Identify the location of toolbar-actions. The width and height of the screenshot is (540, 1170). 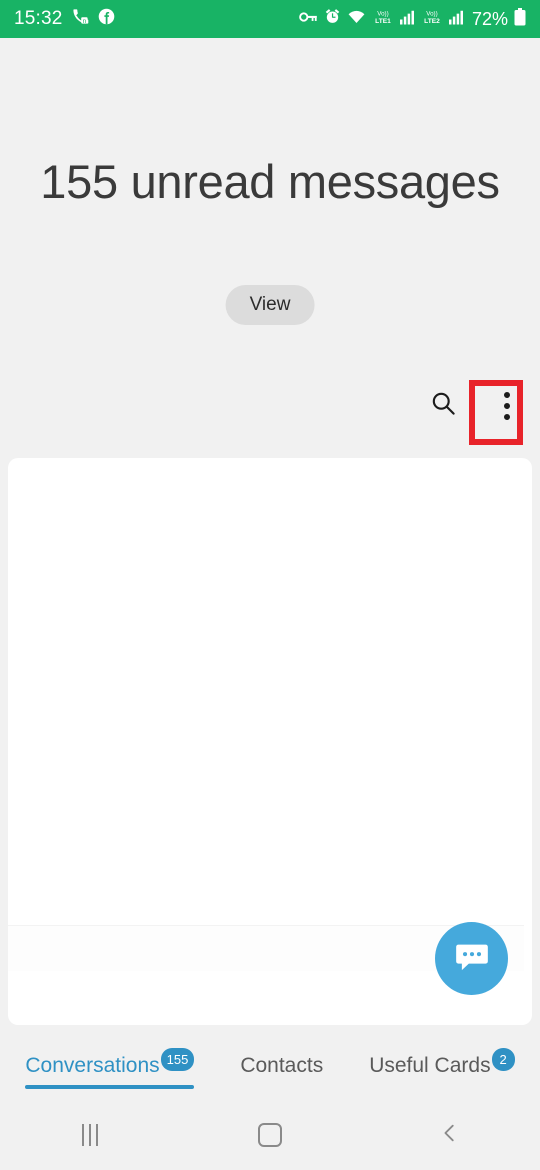
(475, 406).